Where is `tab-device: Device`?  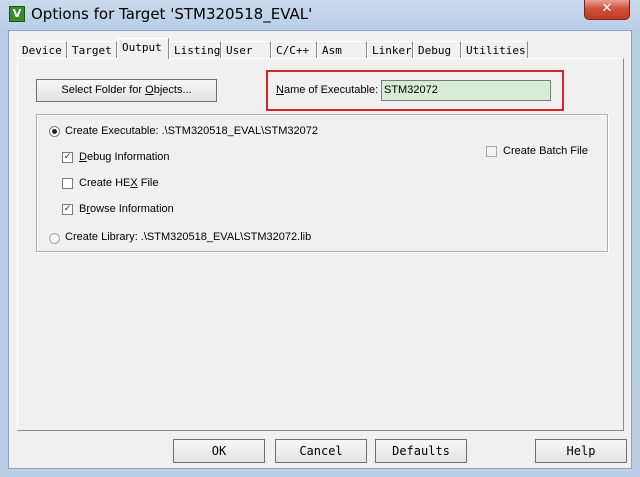 tab-device: Device is located at coordinates (42, 49).